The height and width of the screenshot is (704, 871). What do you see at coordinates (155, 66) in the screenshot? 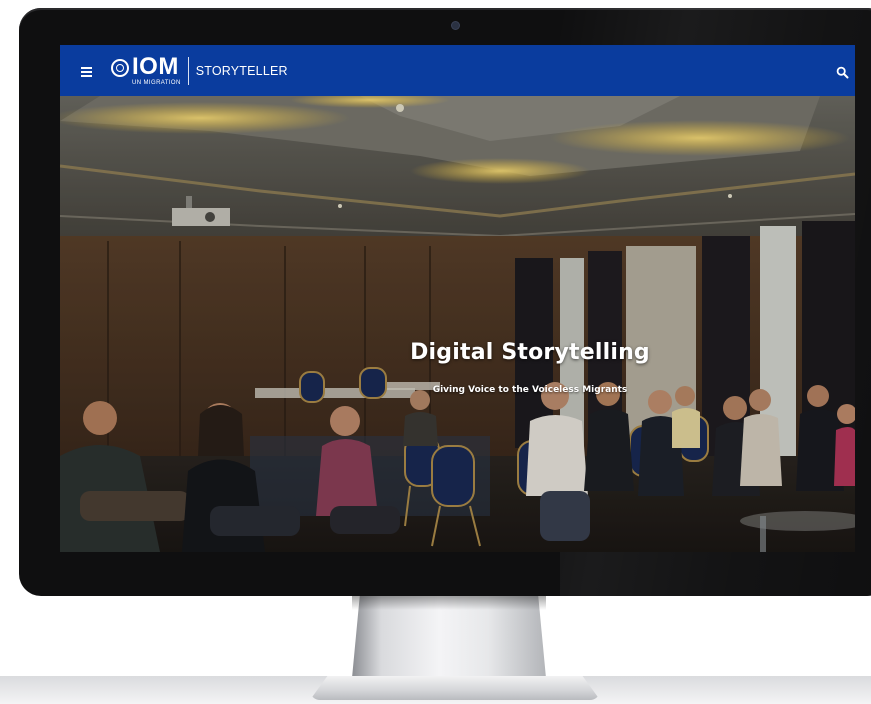
I see `logo-main-text: IOM` at bounding box center [155, 66].